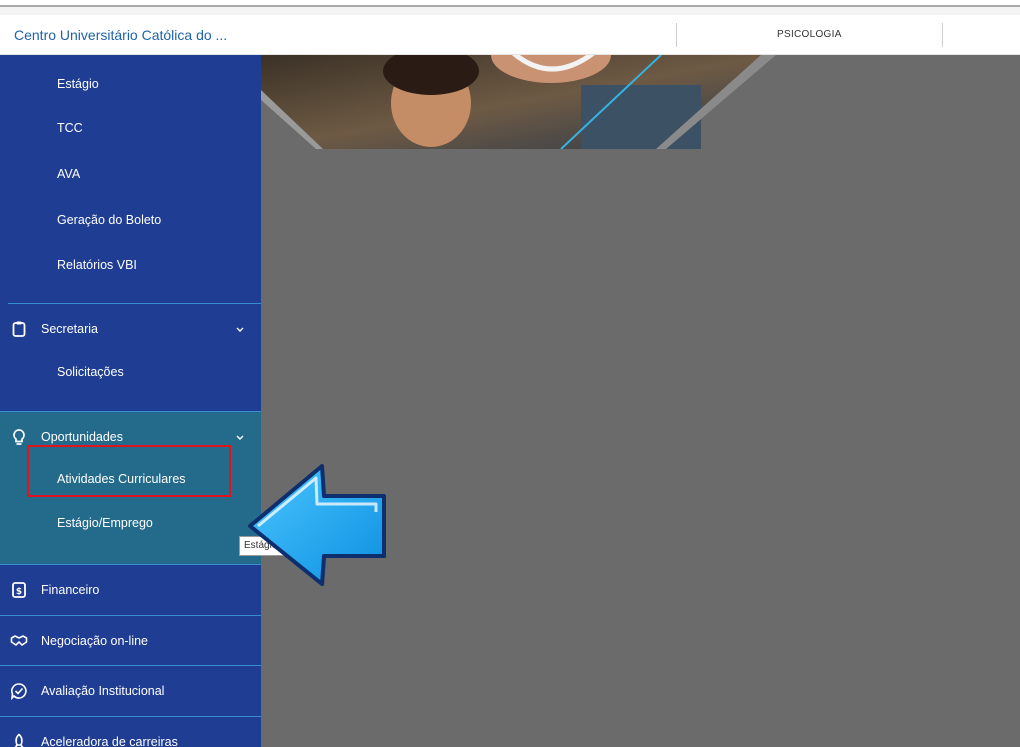 The width and height of the screenshot is (1020, 747). What do you see at coordinates (78, 84) in the screenshot?
I see `sidebar-item-label: Estágio` at bounding box center [78, 84].